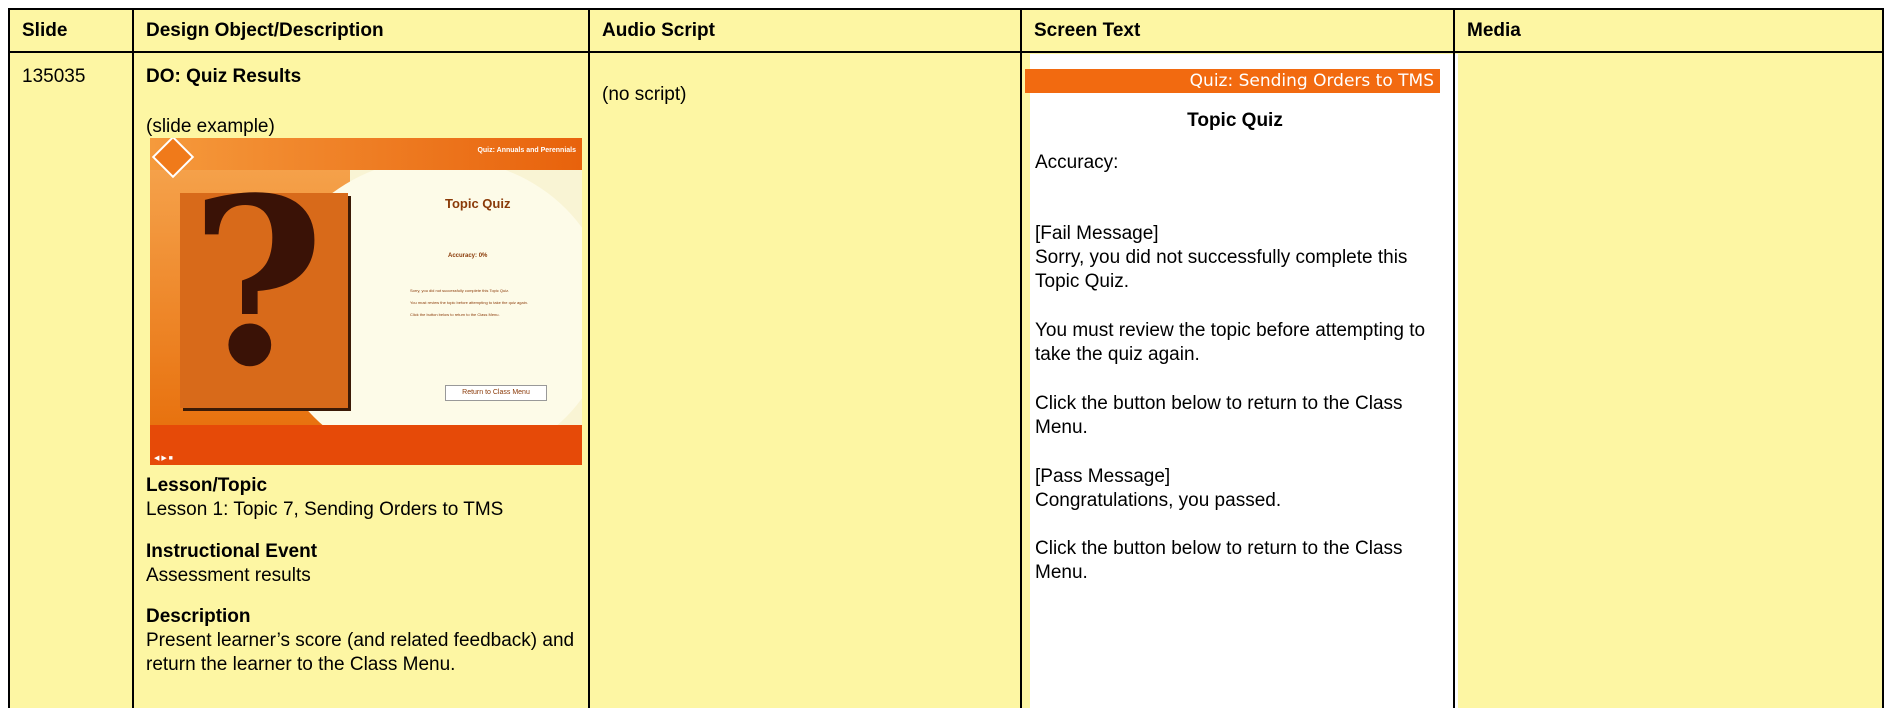 This screenshot has width=1887, height=708. Describe the element at coordinates (1232, 81) in the screenshot. I see `screen-title-bar: Quiz: Sending Orders to TMS` at that location.